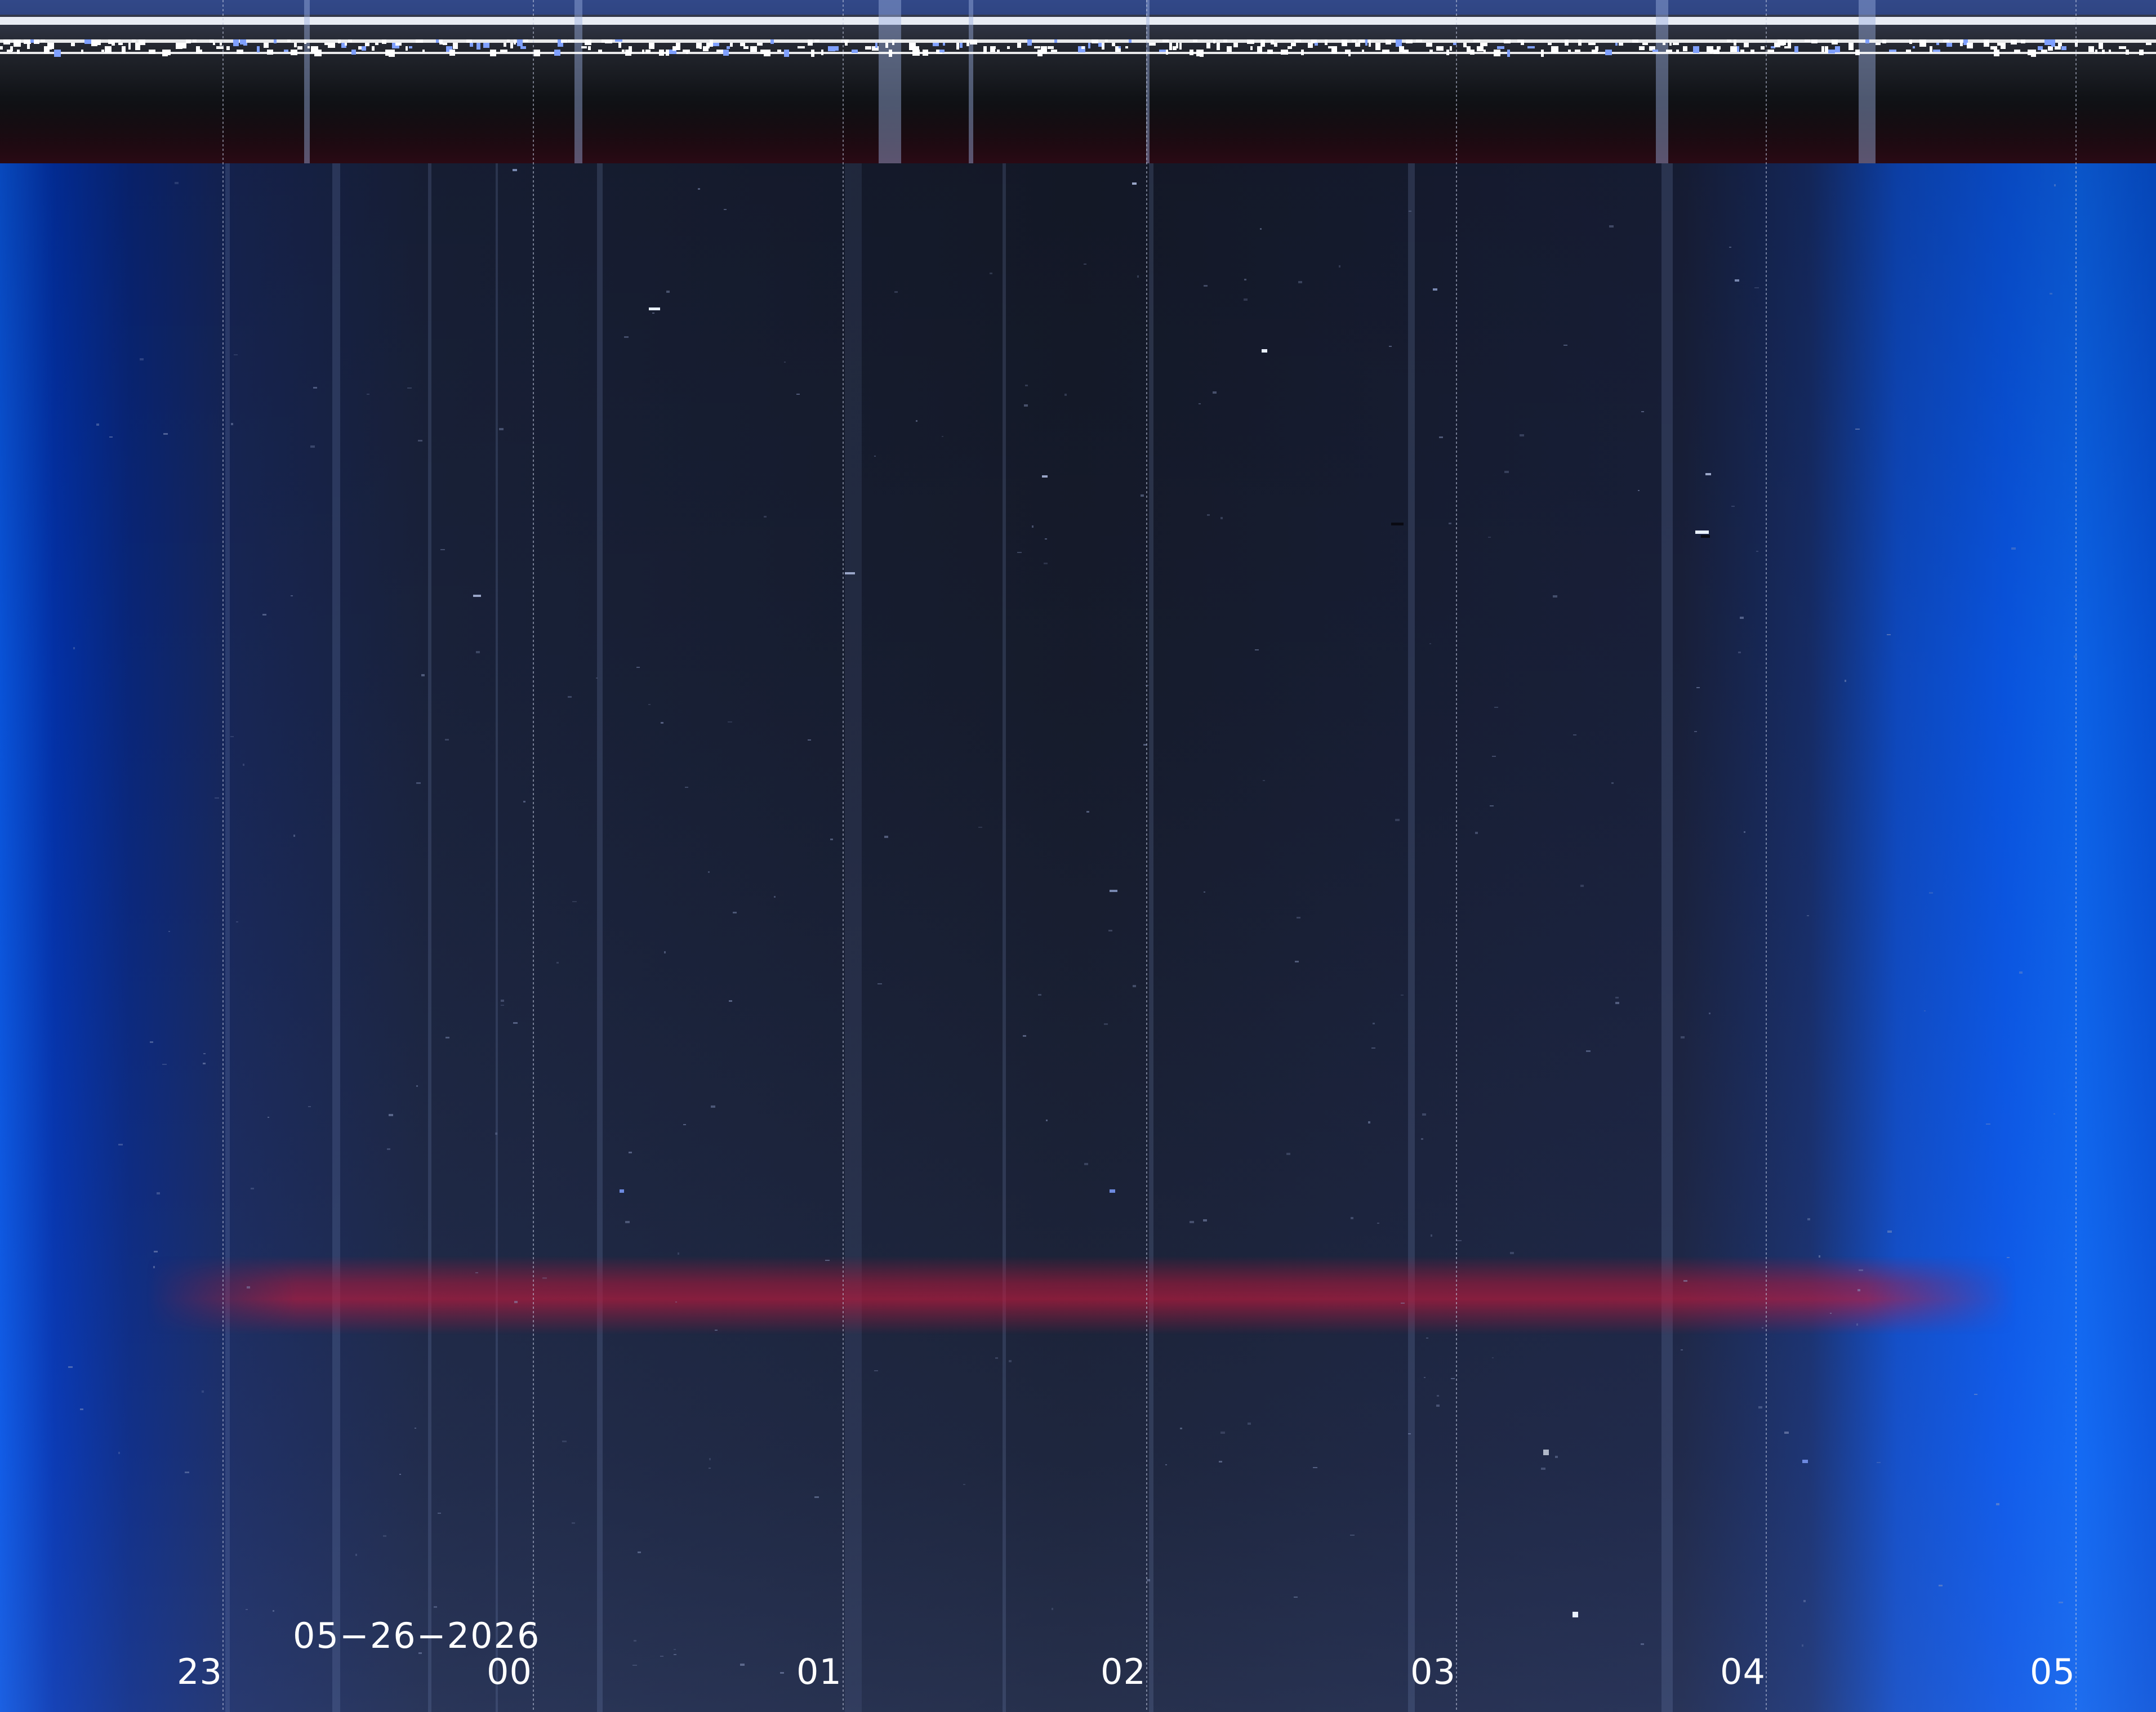 The height and width of the screenshot is (1712, 2156). I want to click on hour-label-01: 01, so click(819, 1671).